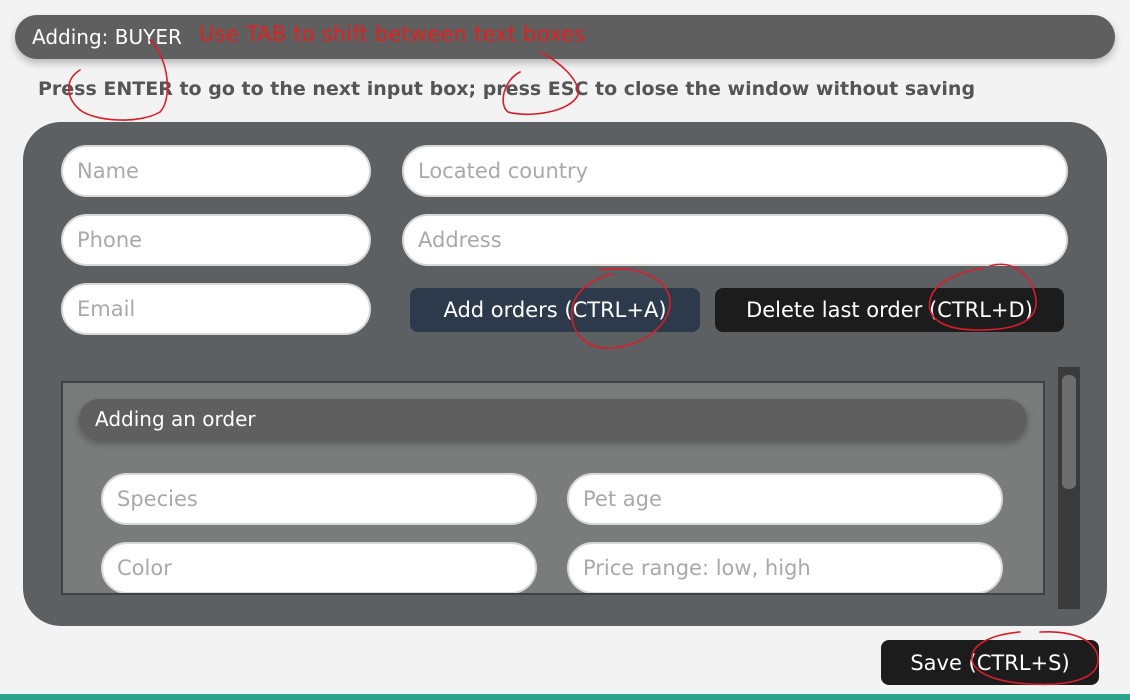 The width and height of the screenshot is (1130, 700). Describe the element at coordinates (990, 662) in the screenshot. I see `save-button: Save (CTRL+S)` at that location.